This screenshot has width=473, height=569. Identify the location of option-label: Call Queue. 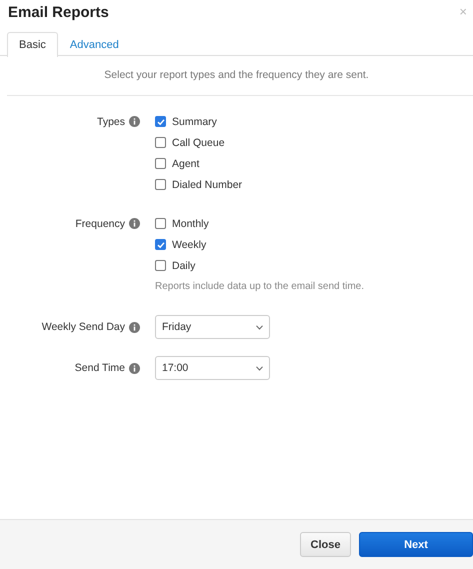
(198, 142).